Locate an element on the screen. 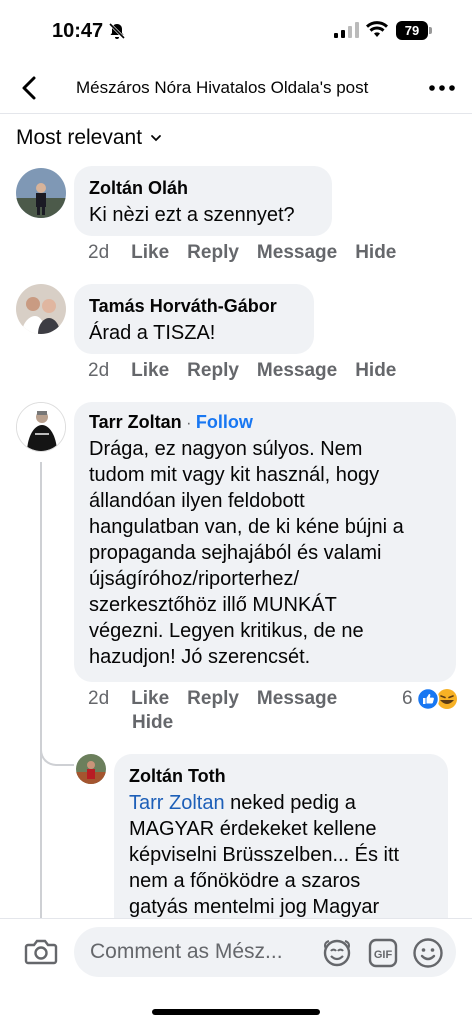 Image resolution: width=472 pixels, height=1024 pixels. comment-bubble: Zoltán Oláh Ki nèzi ezt a szennyet? is located at coordinates (203, 201).